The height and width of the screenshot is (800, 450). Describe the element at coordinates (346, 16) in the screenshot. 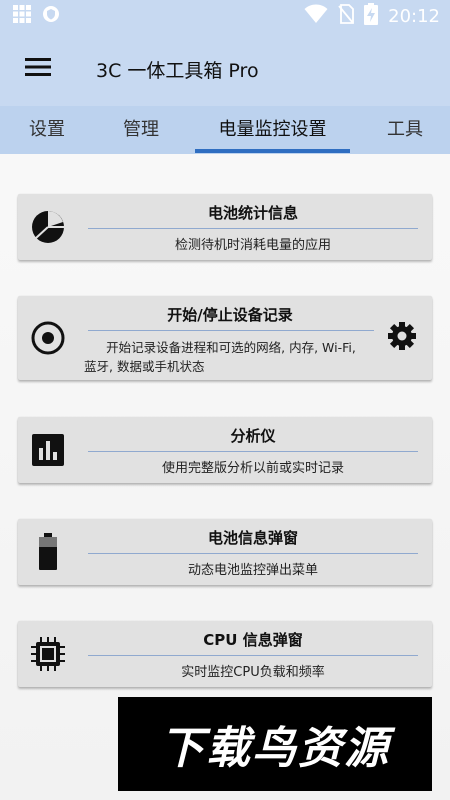

I see `no-sim-icon` at that location.